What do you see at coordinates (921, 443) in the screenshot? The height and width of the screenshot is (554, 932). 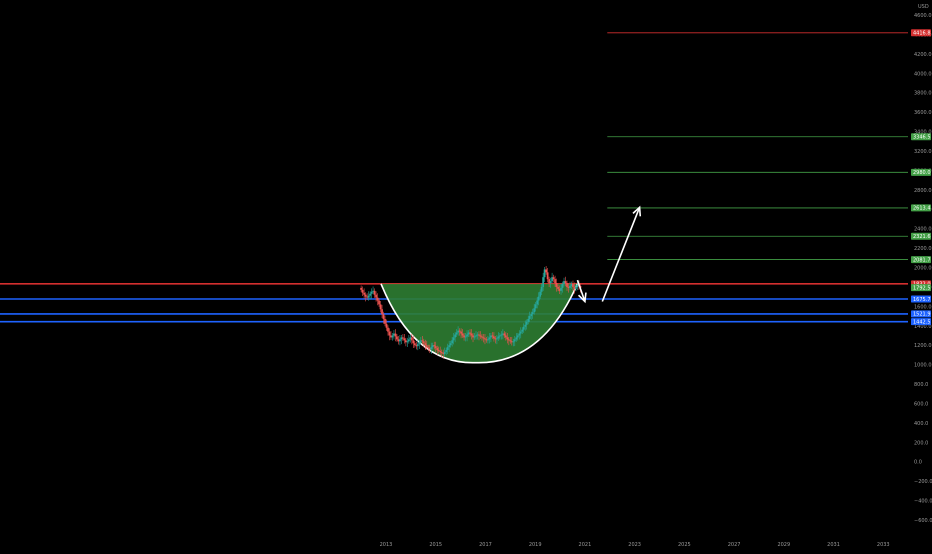 I see `y-tick-label: 200.0` at bounding box center [921, 443].